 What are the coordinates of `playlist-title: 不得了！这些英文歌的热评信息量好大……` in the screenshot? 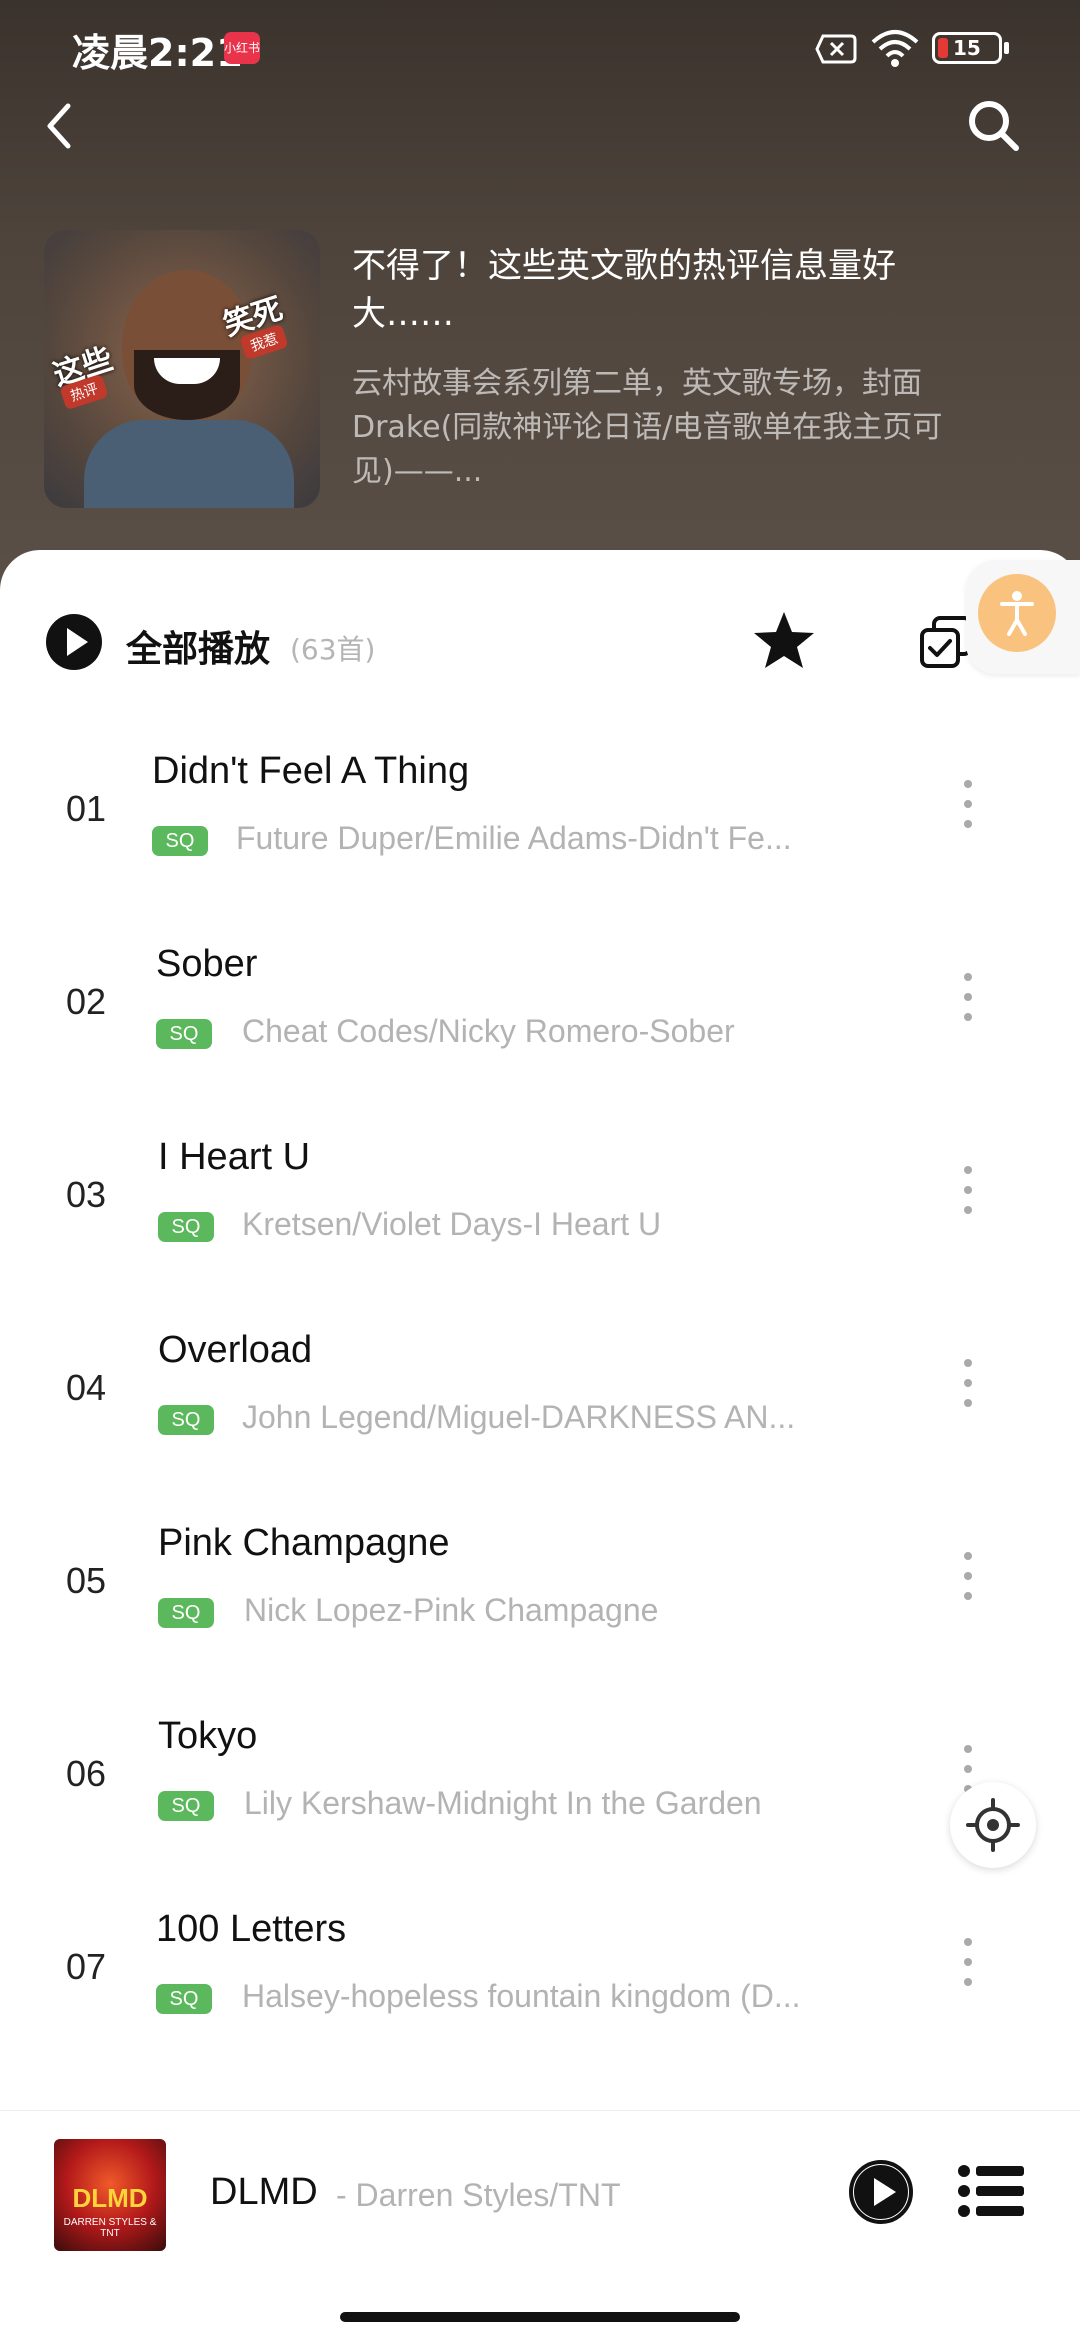 It's located at (652, 290).